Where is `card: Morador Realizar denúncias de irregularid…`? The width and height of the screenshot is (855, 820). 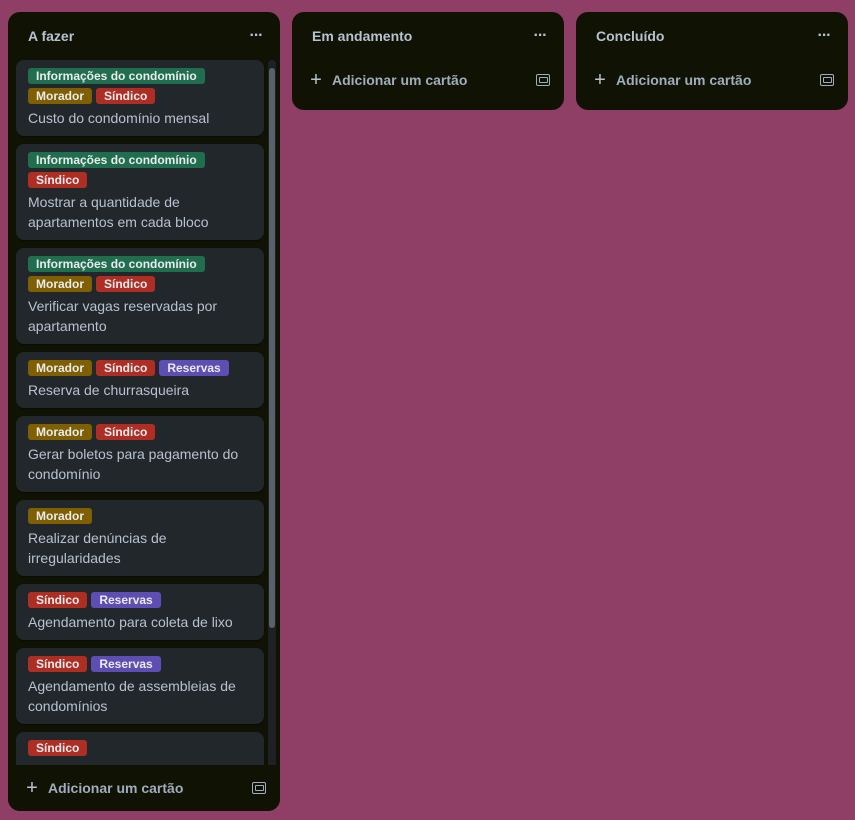 card: Morador Realizar denúncias de irregularid… is located at coordinates (140, 538).